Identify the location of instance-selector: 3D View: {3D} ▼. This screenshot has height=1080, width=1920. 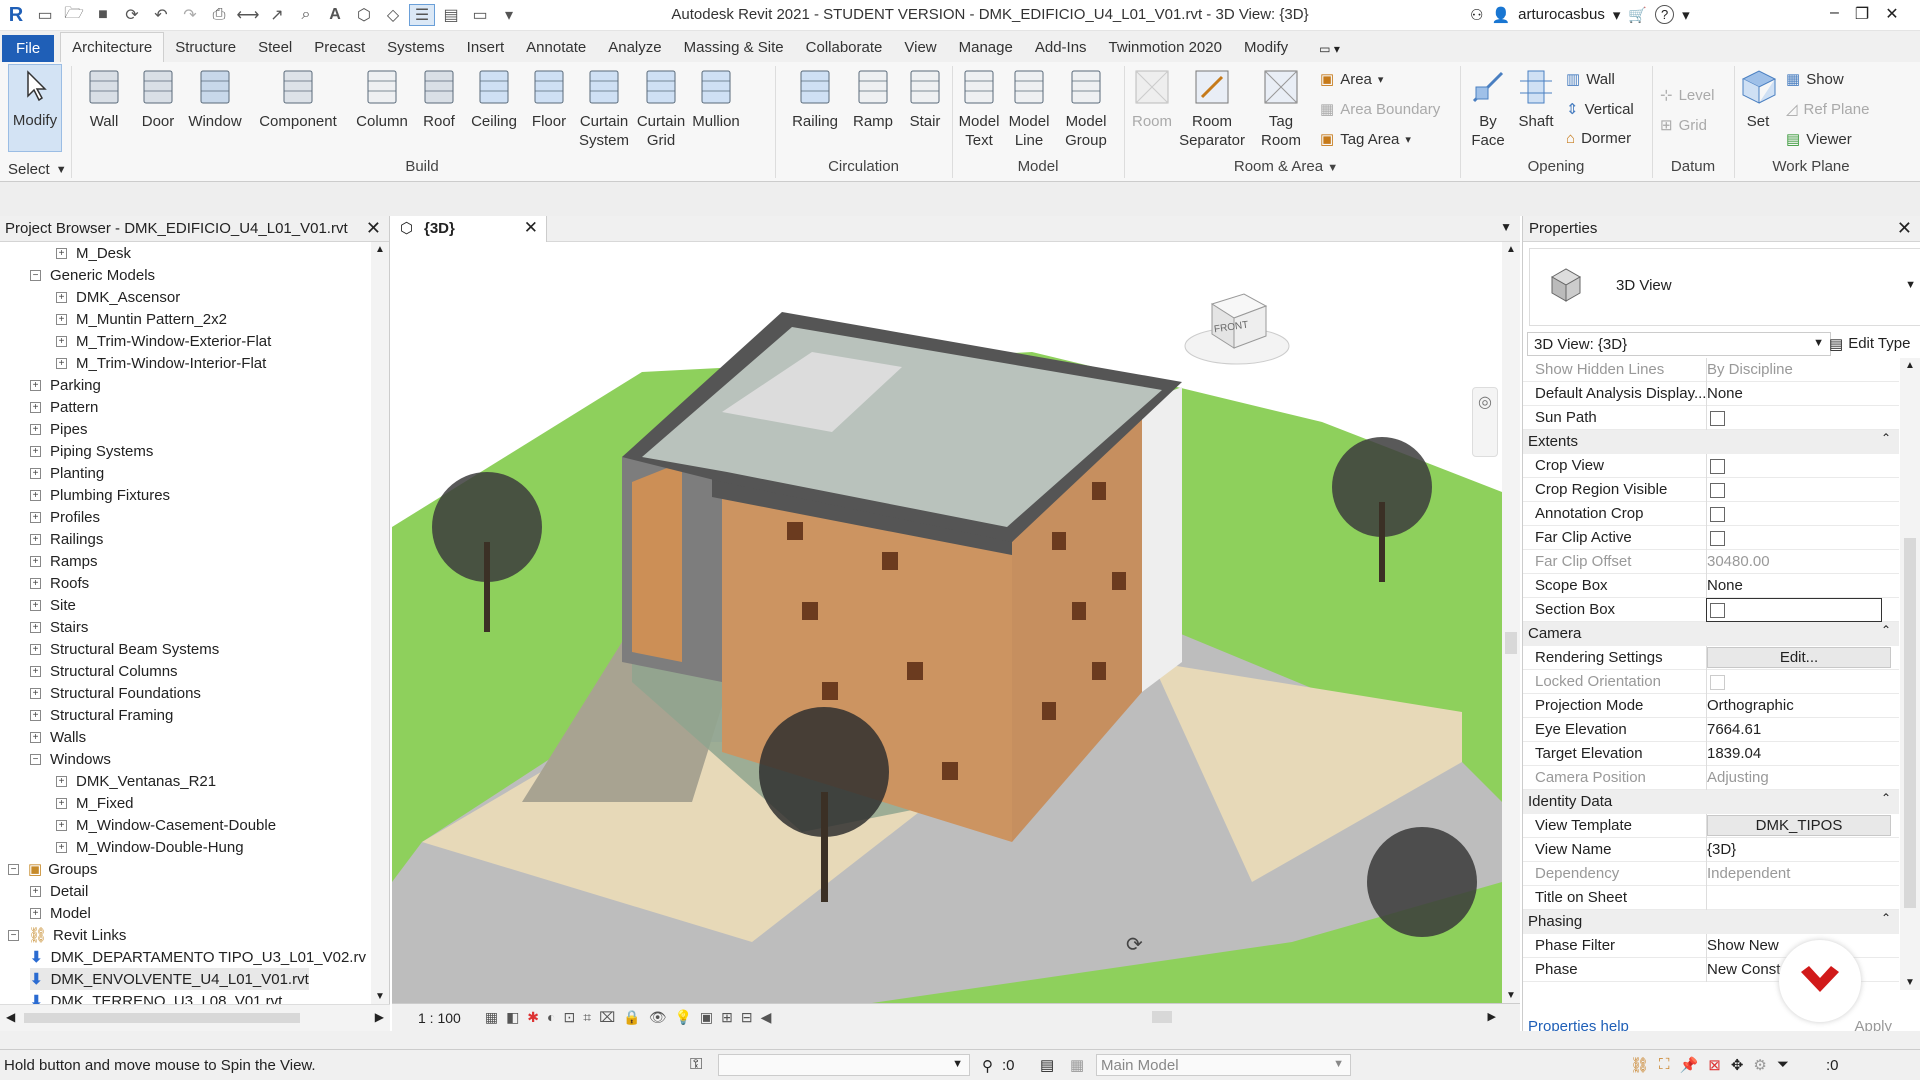
(1679, 344).